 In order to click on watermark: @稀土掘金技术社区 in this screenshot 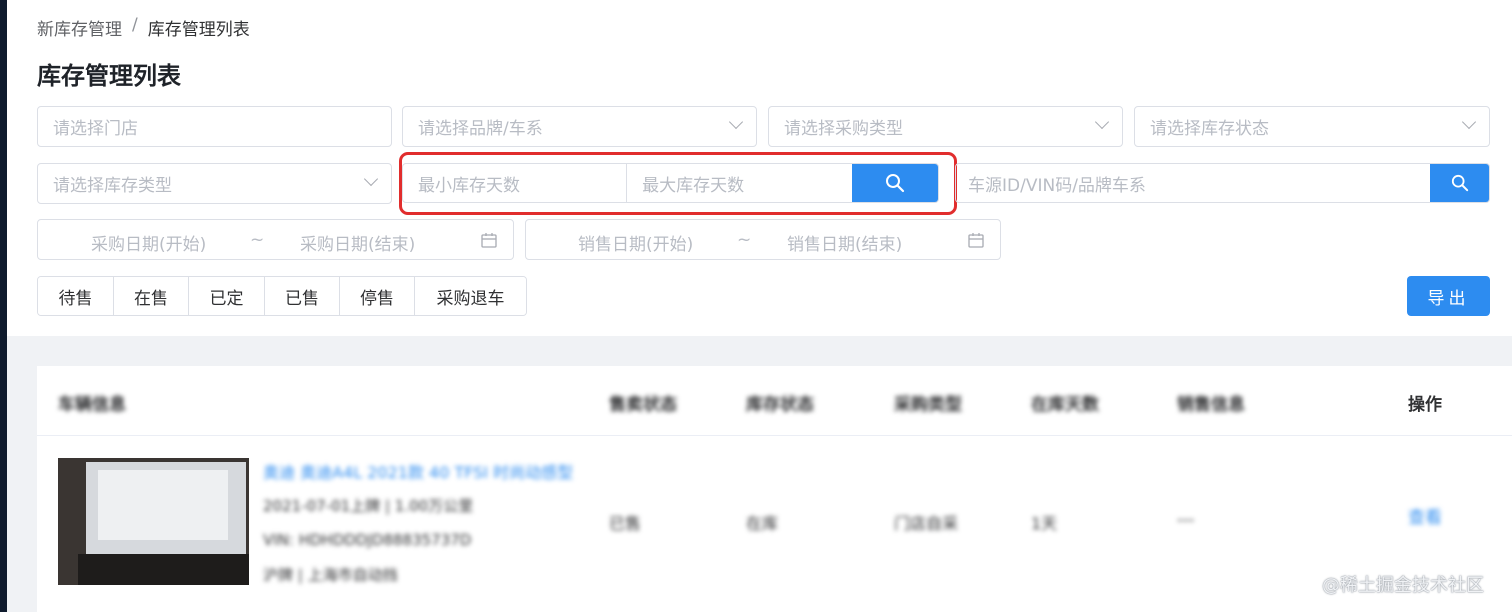, I will do `click(1403, 585)`.